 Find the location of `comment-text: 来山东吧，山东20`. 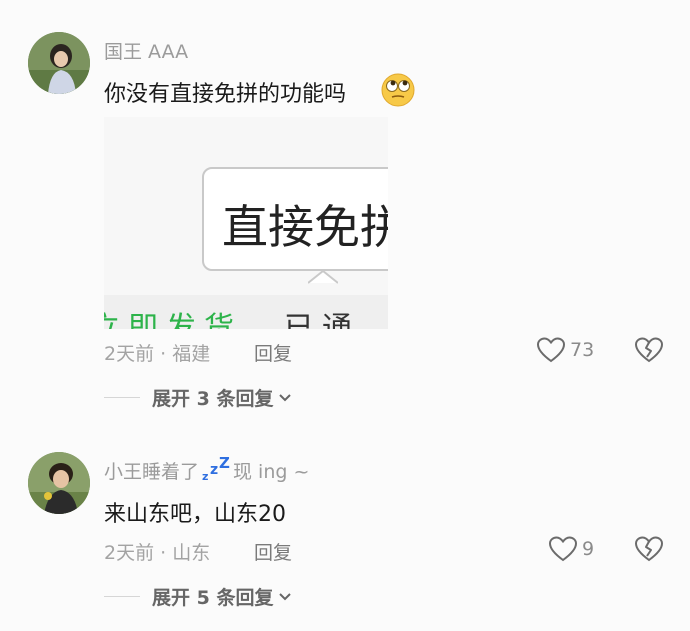

comment-text: 来山东吧，山东20 is located at coordinates (195, 514).